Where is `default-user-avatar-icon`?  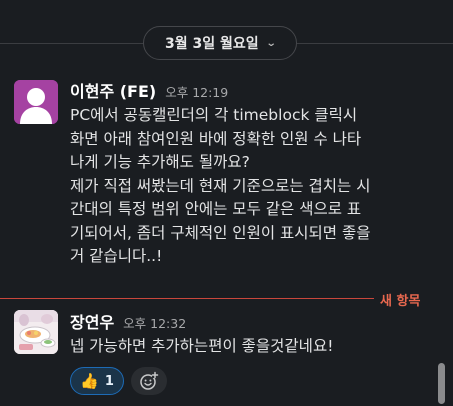
default-user-avatar-icon is located at coordinates (36, 102).